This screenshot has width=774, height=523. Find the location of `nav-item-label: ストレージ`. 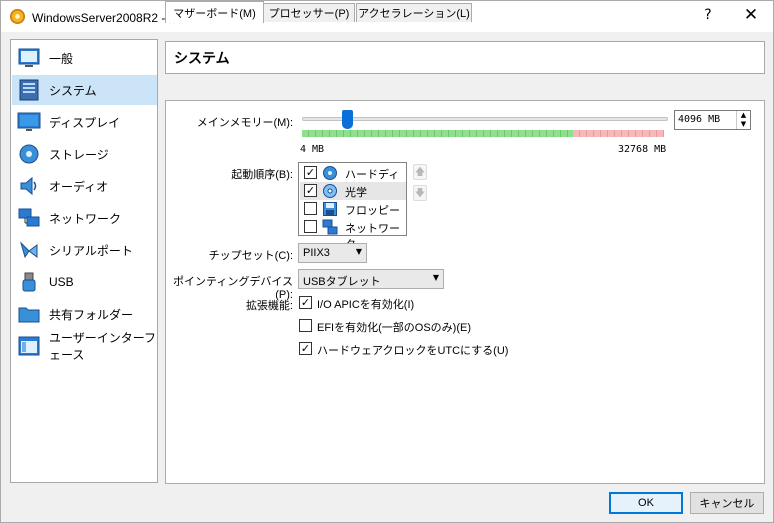

nav-item-label: ストレージ is located at coordinates (79, 154).